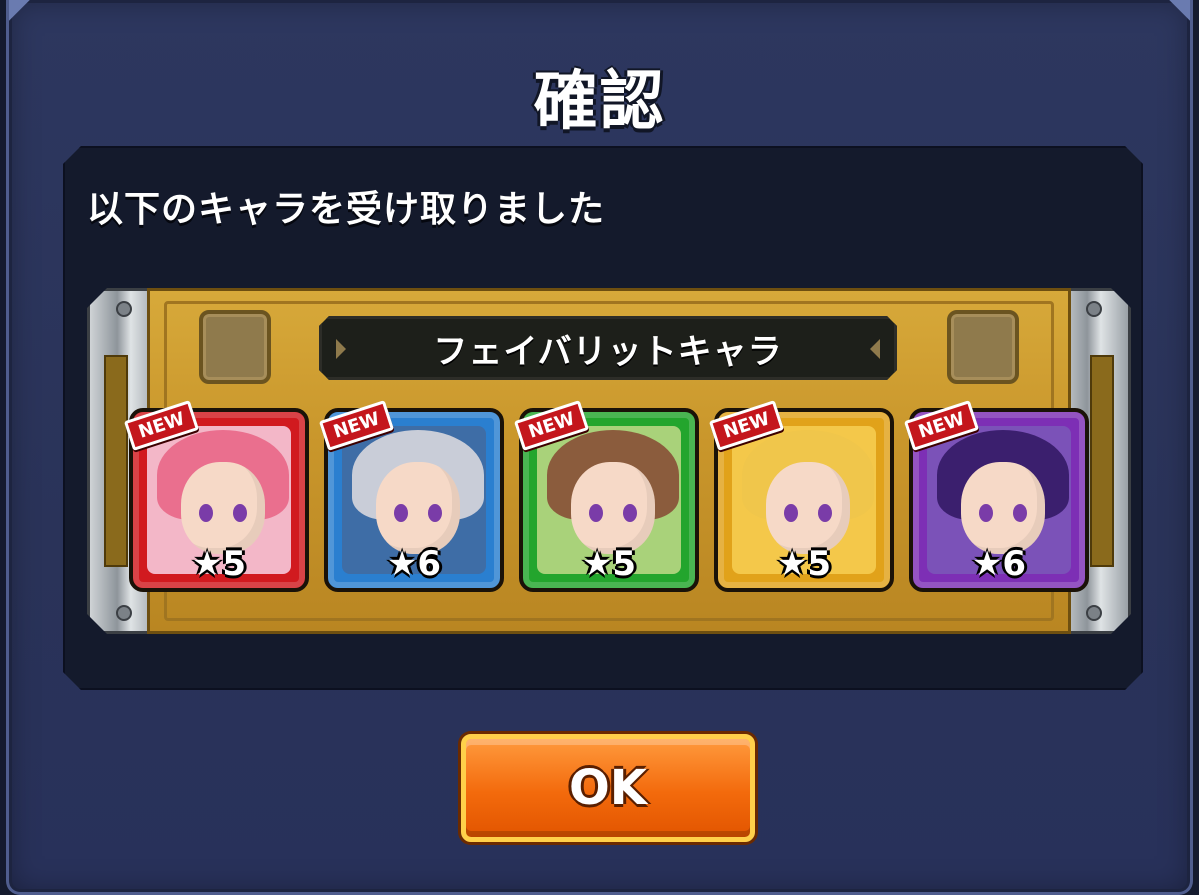 The height and width of the screenshot is (895, 1199). Describe the element at coordinates (608, 351) in the screenshot. I see `banner-label: フェイバリットキャラ` at that location.